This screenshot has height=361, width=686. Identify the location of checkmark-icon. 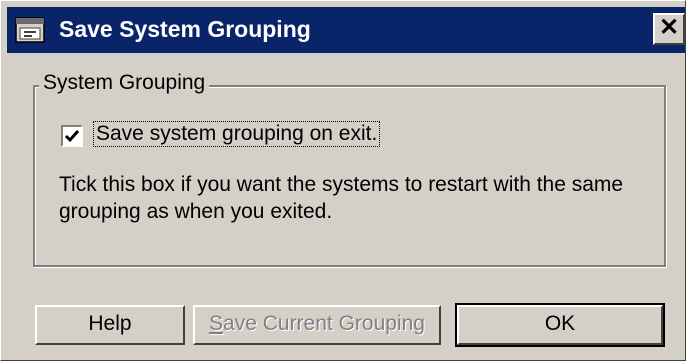
(72, 136).